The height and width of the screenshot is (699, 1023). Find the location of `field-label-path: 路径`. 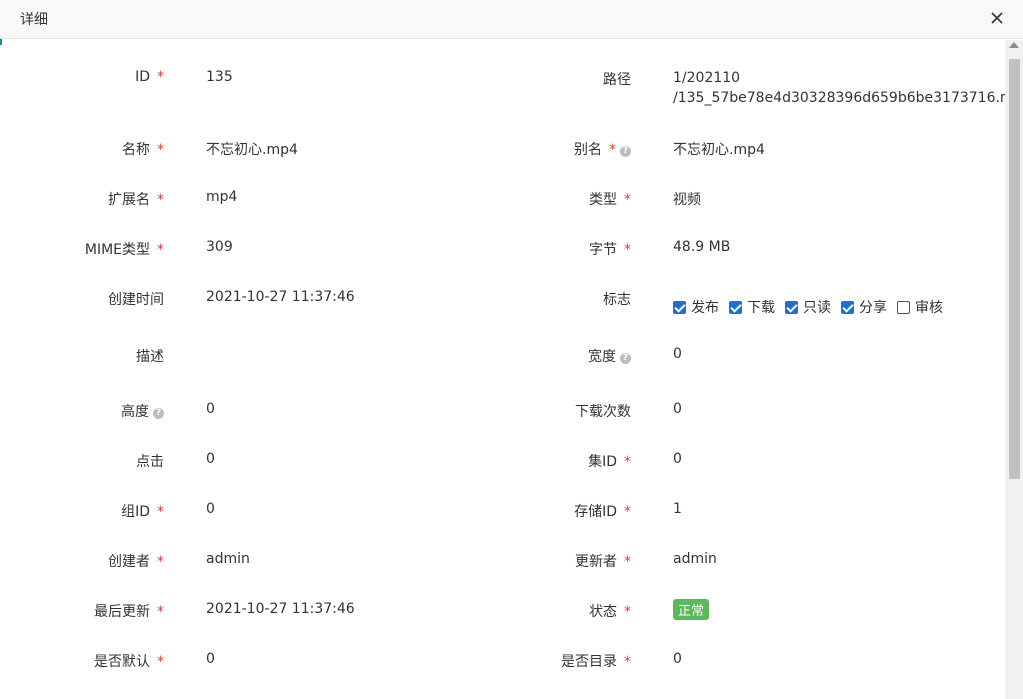

field-label-path: 路径 is located at coordinates (617, 80).